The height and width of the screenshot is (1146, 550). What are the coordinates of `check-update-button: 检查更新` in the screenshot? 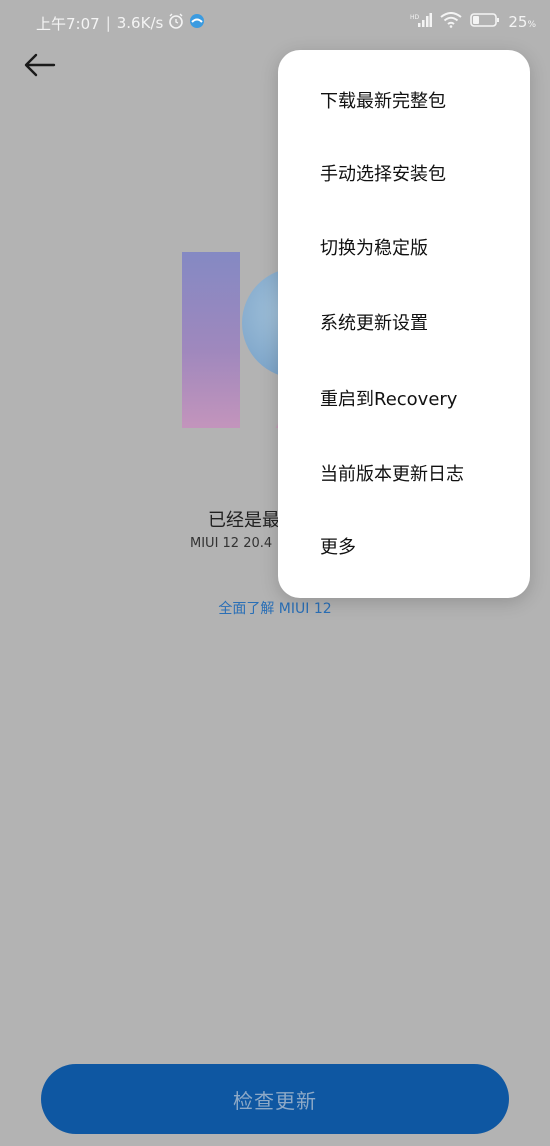 It's located at (275, 1099).